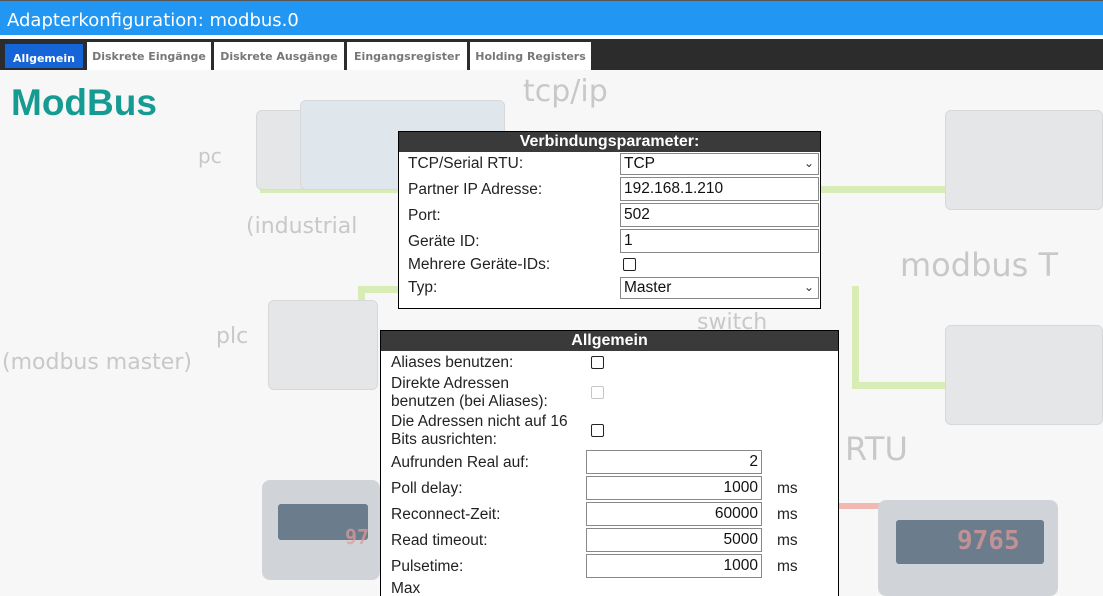 The width and height of the screenshot is (1103, 596). Describe the element at coordinates (427, 566) in the screenshot. I see `pulsetime-label: Pulsetime:` at that location.